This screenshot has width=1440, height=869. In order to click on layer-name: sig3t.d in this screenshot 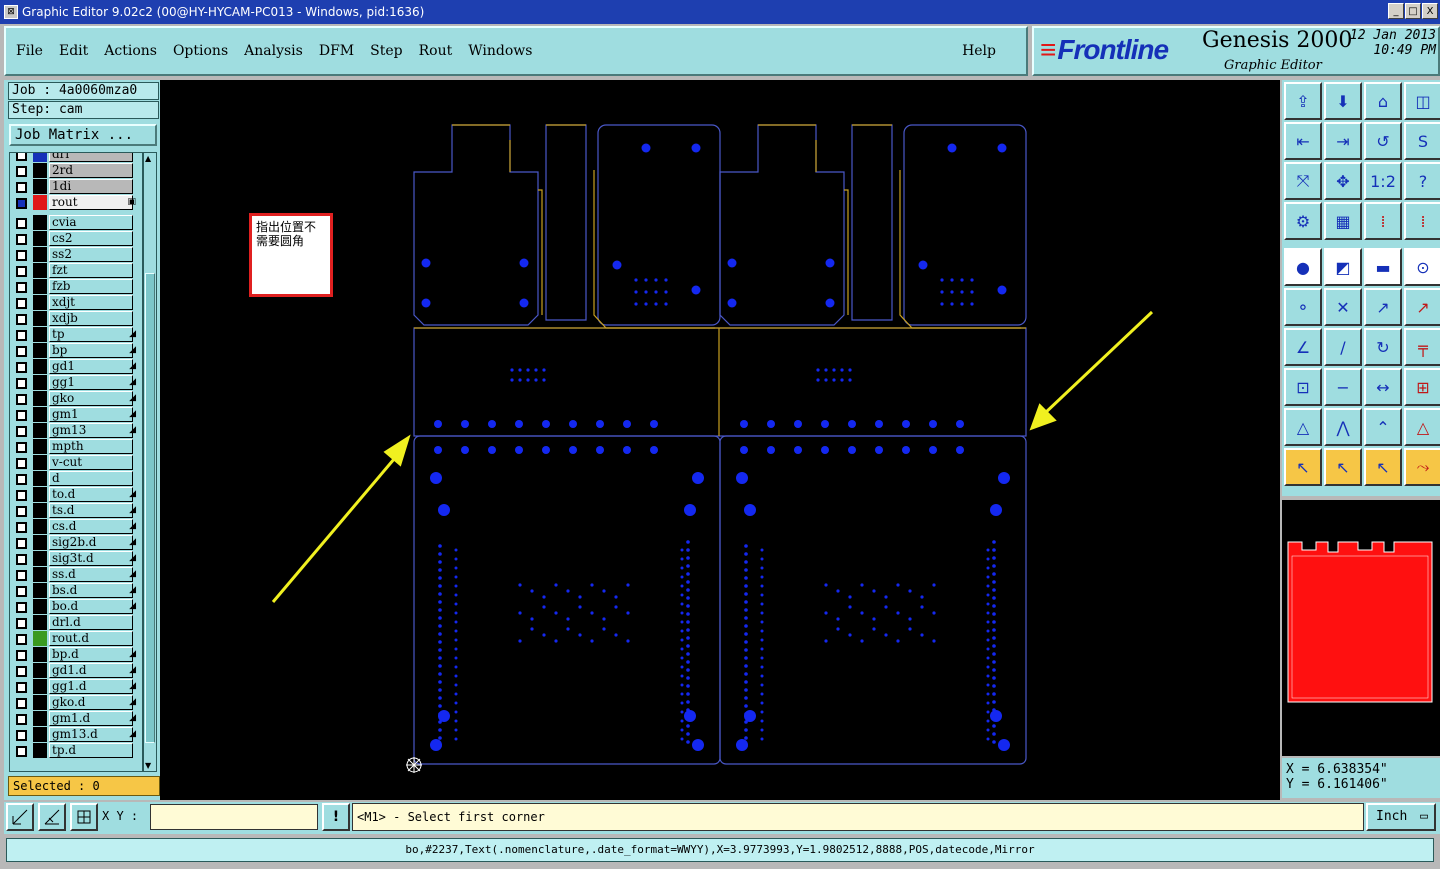, I will do `click(91, 558)`.